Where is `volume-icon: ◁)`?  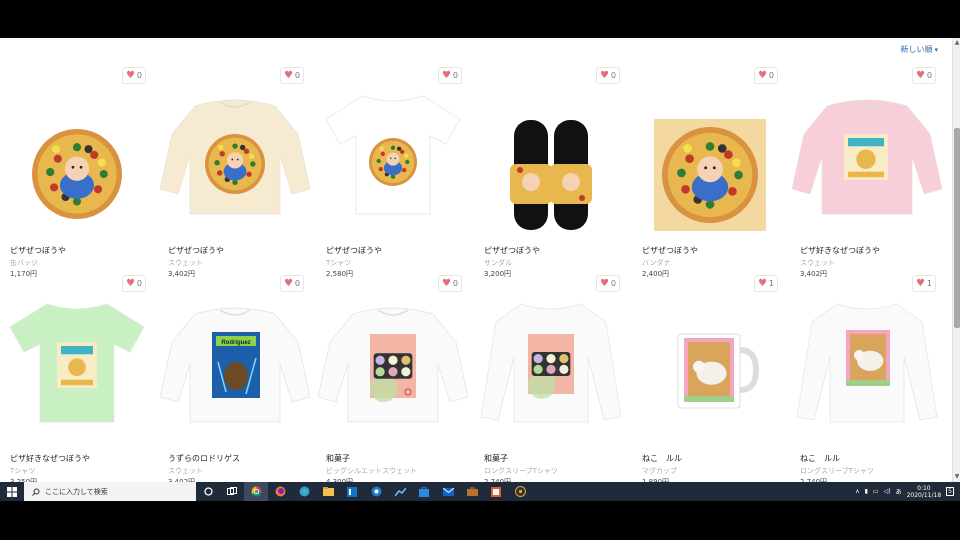 volume-icon: ◁) is located at coordinates (887, 491).